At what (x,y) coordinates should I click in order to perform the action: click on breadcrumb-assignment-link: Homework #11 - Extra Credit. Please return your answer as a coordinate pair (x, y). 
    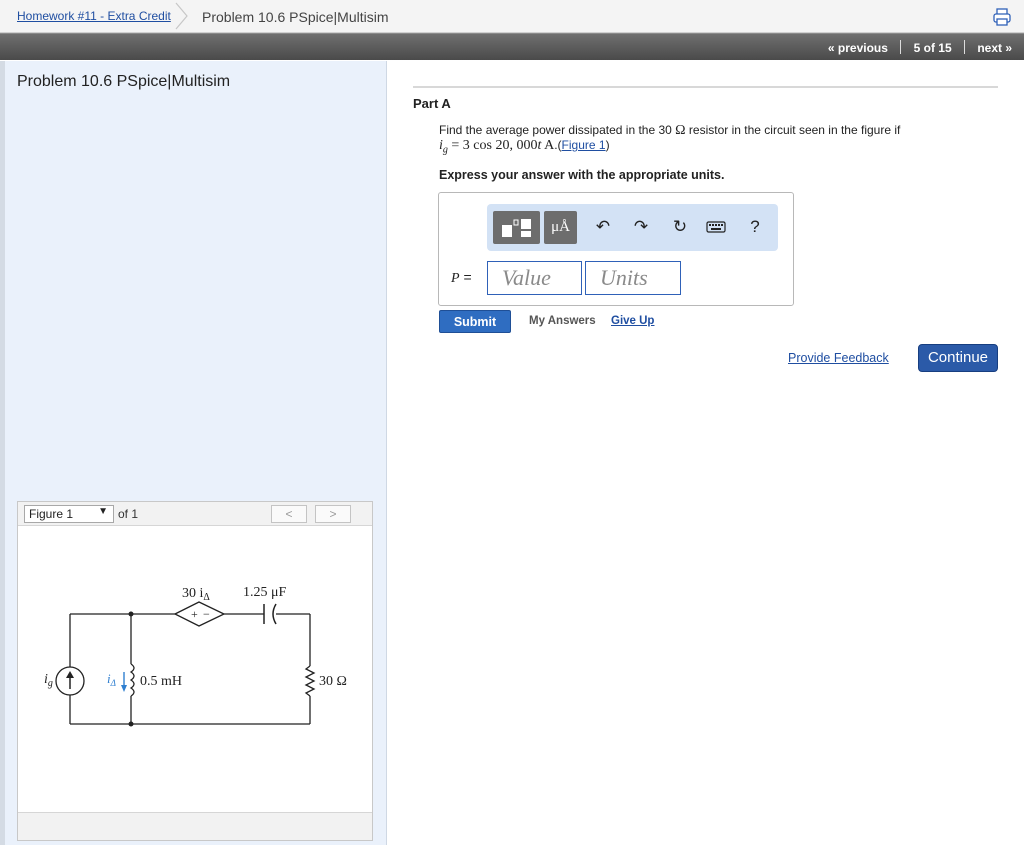
    Looking at the image, I should click on (94, 16).